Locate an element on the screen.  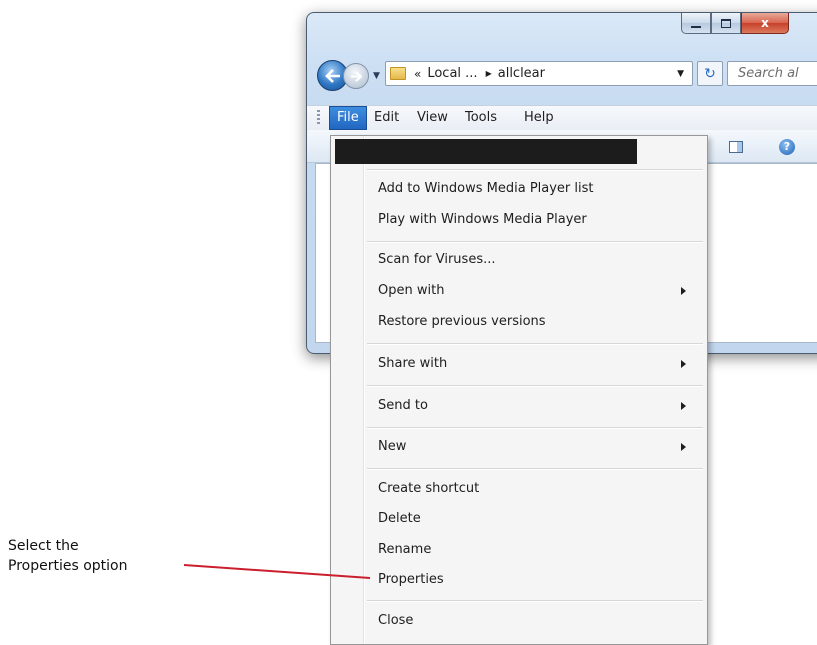
menu-play-with-wmp: Play with Windows Media Player is located at coordinates (482, 220).